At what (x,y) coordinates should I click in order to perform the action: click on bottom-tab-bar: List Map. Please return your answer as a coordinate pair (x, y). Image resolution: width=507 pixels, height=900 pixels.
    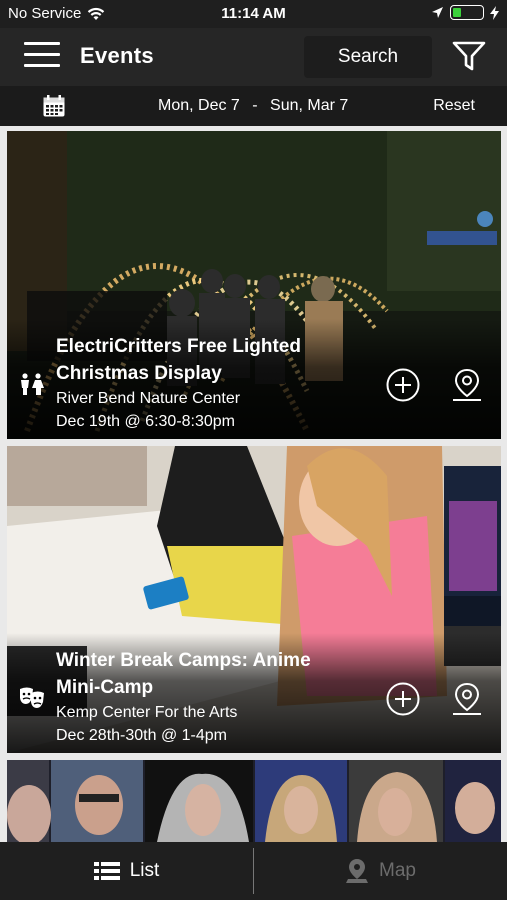
    Looking at the image, I should click on (253, 871).